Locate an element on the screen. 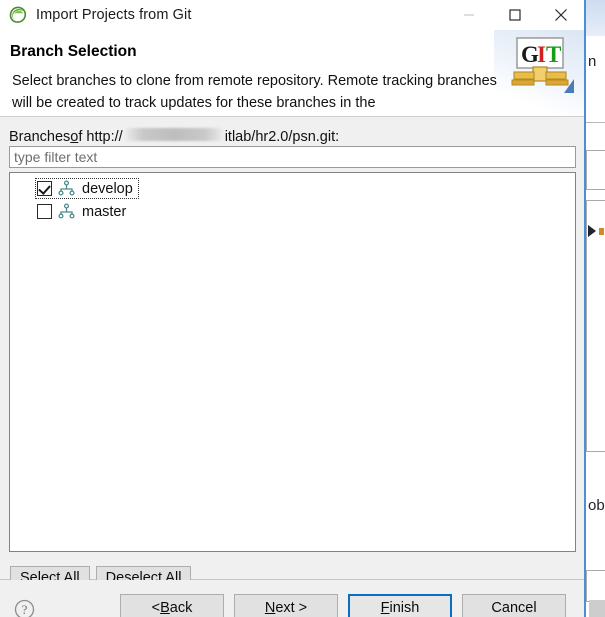 The width and height of the screenshot is (605, 617). back-prefix: < is located at coordinates (156, 608).